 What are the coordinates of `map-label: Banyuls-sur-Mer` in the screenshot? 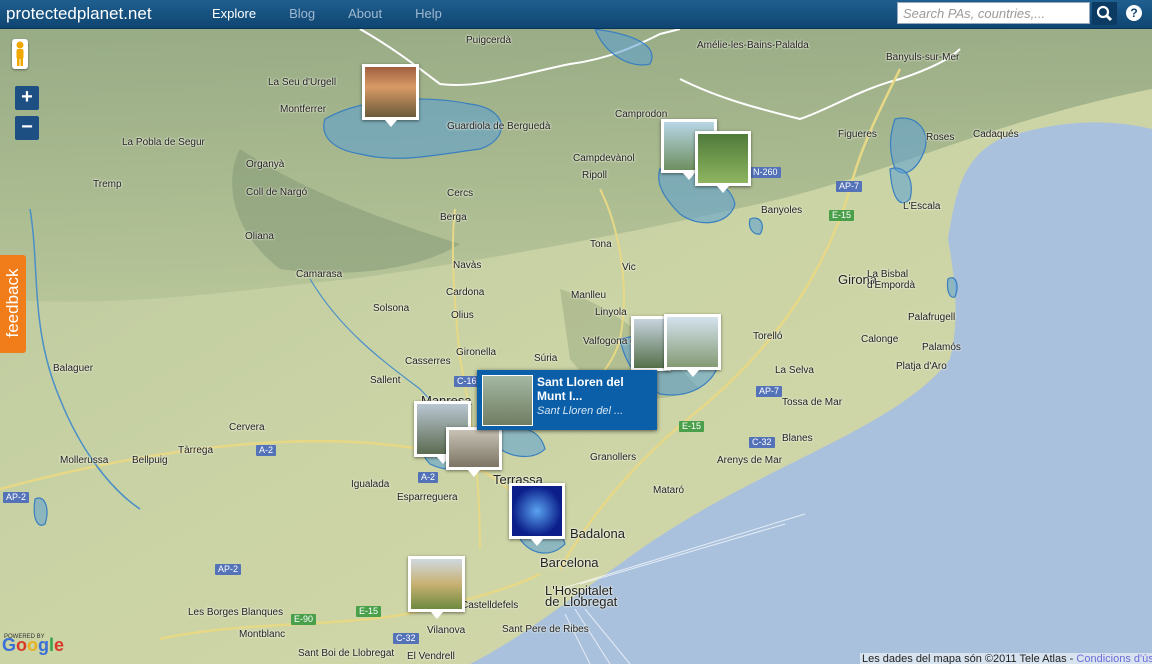 It's located at (923, 57).